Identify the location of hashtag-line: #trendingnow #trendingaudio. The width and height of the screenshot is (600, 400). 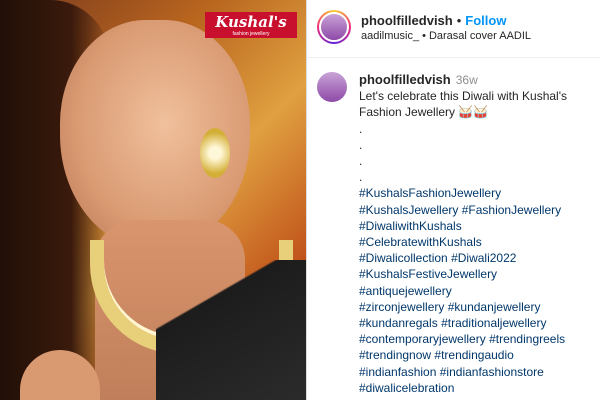
(476, 355).